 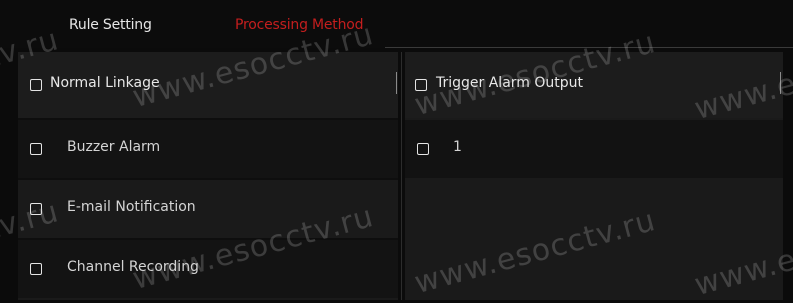 What do you see at coordinates (36, 269) in the screenshot?
I see `channel-recording-checkbox` at bounding box center [36, 269].